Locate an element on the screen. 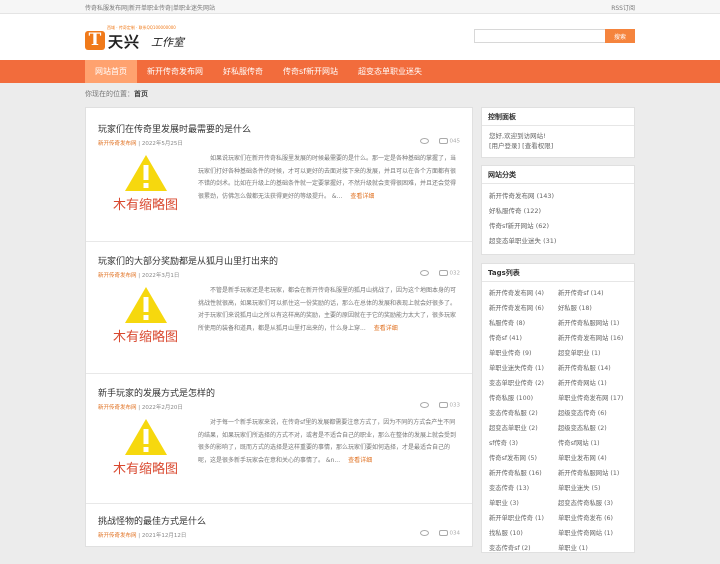 This screenshot has height=564, width=720. tag-link: sf传奇 (3) is located at coordinates (523, 443).